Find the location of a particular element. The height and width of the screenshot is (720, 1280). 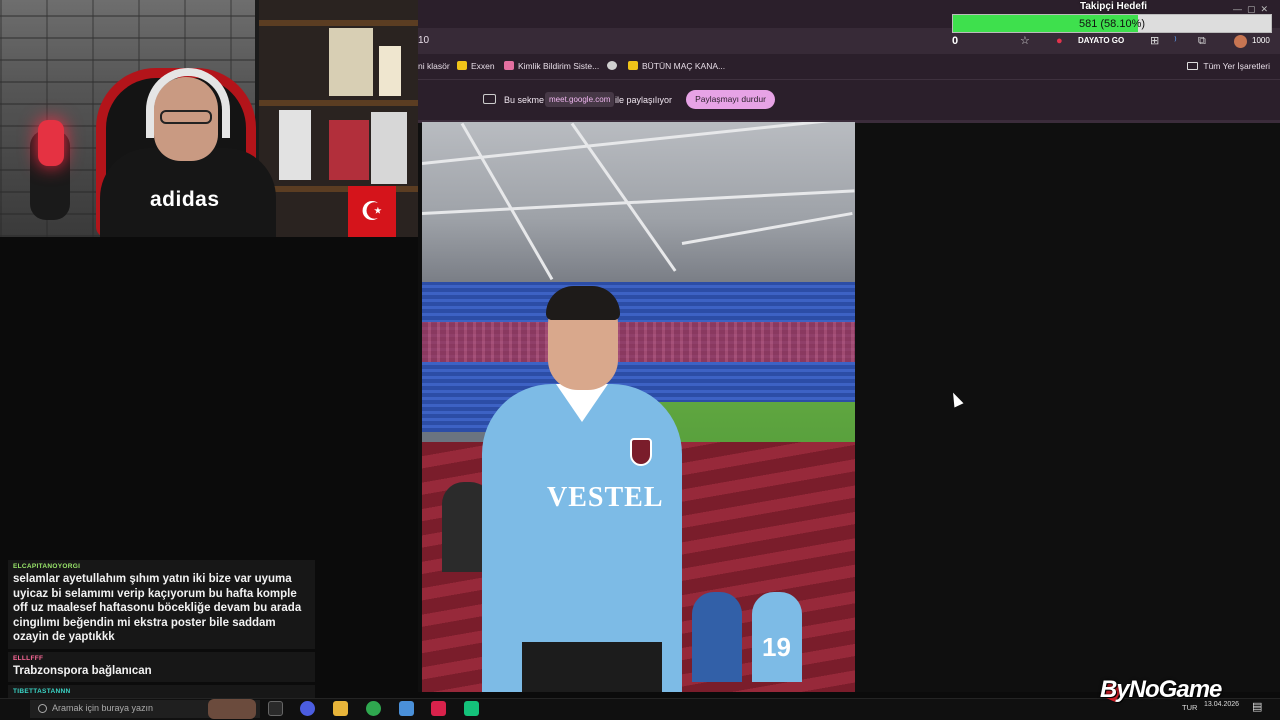

all-bookmarks: Tüm Yer İşaretleri is located at coordinates (1228, 66).